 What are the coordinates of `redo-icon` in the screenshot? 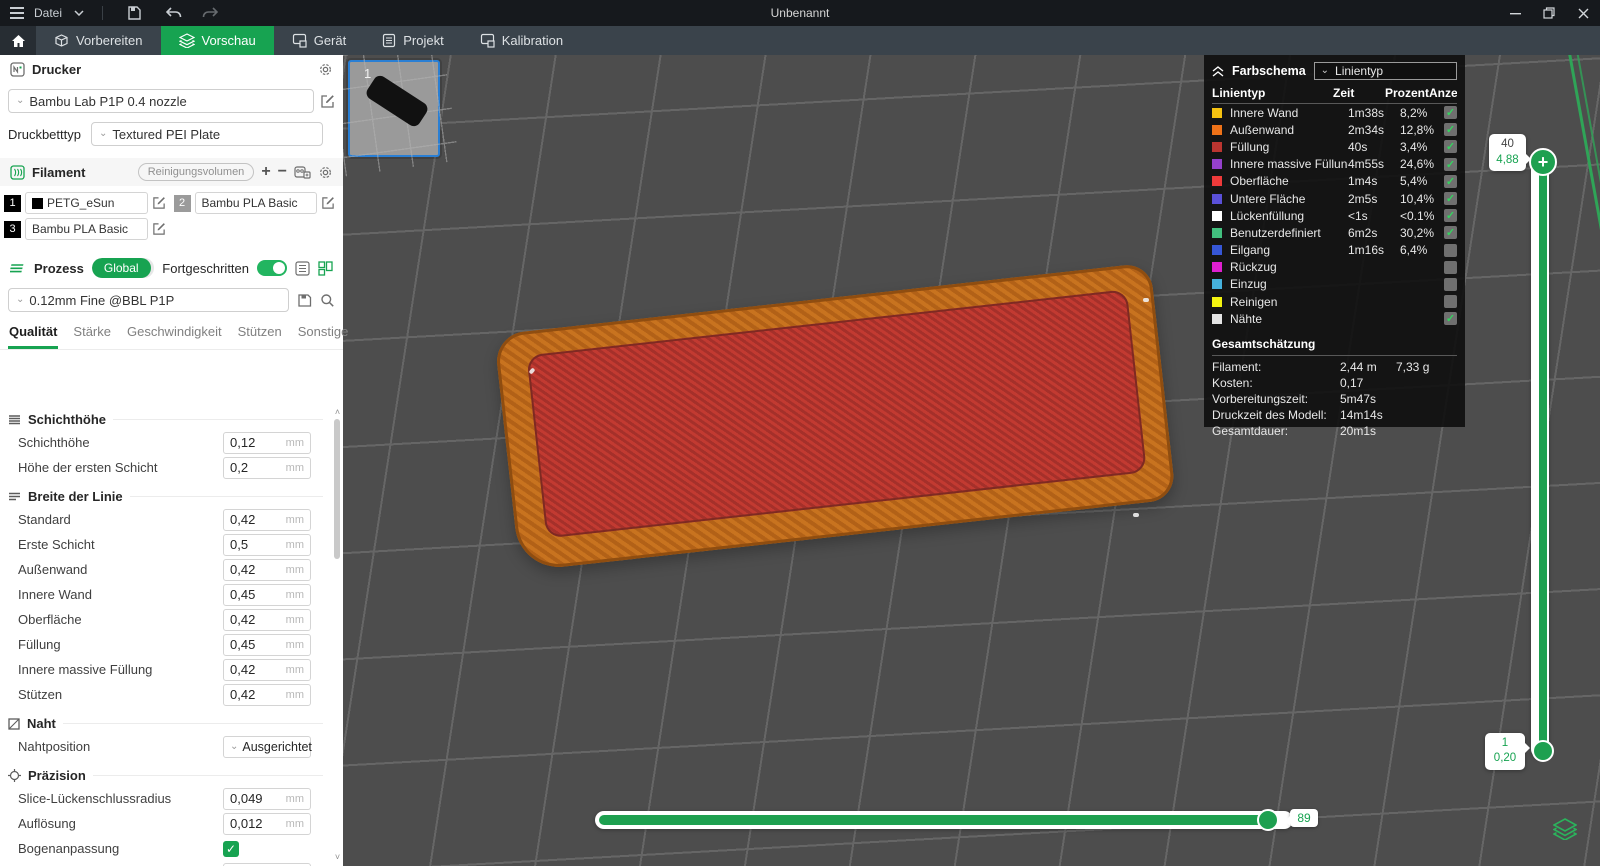 It's located at (210, 13).